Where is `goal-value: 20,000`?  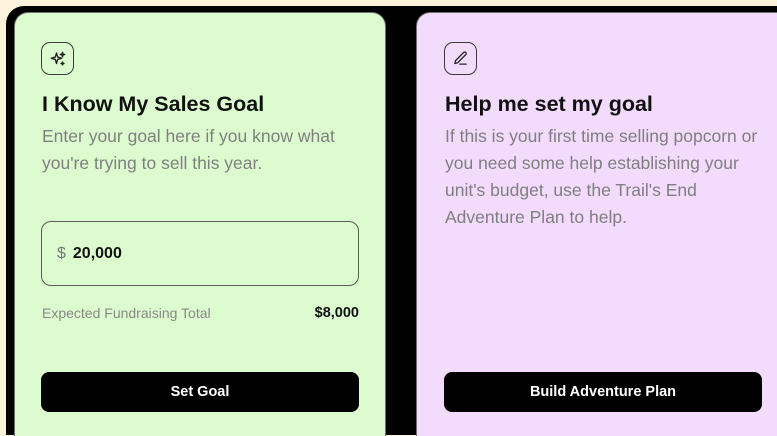
goal-value: 20,000 is located at coordinates (97, 254).